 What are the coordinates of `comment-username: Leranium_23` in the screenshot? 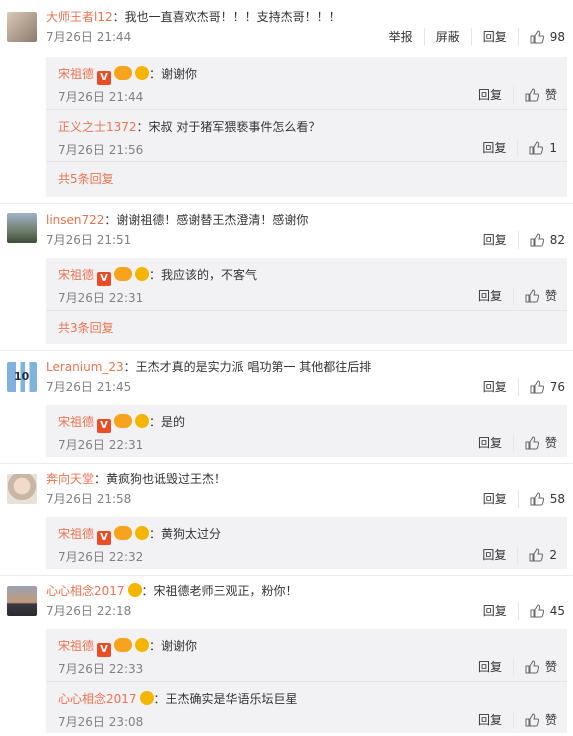 It's located at (85, 367).